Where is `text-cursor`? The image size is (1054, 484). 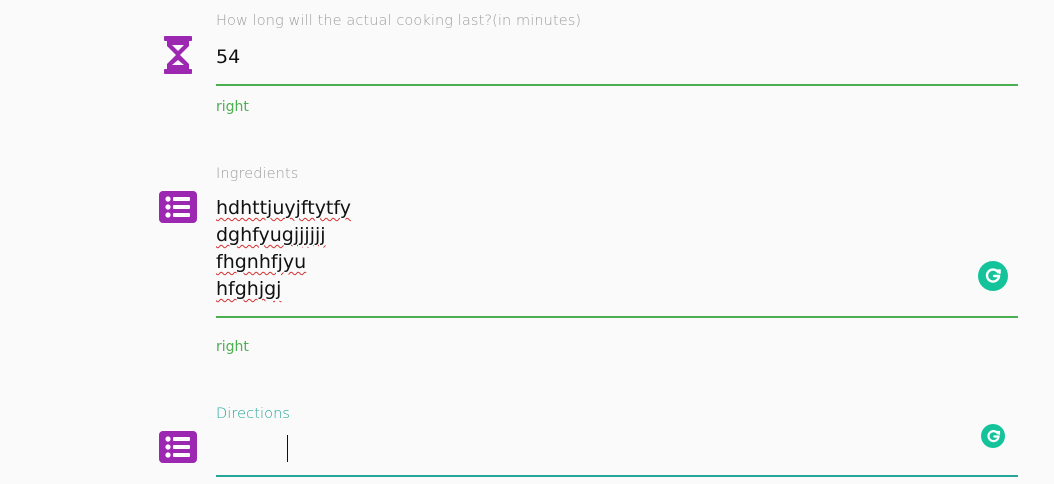 text-cursor is located at coordinates (287, 448).